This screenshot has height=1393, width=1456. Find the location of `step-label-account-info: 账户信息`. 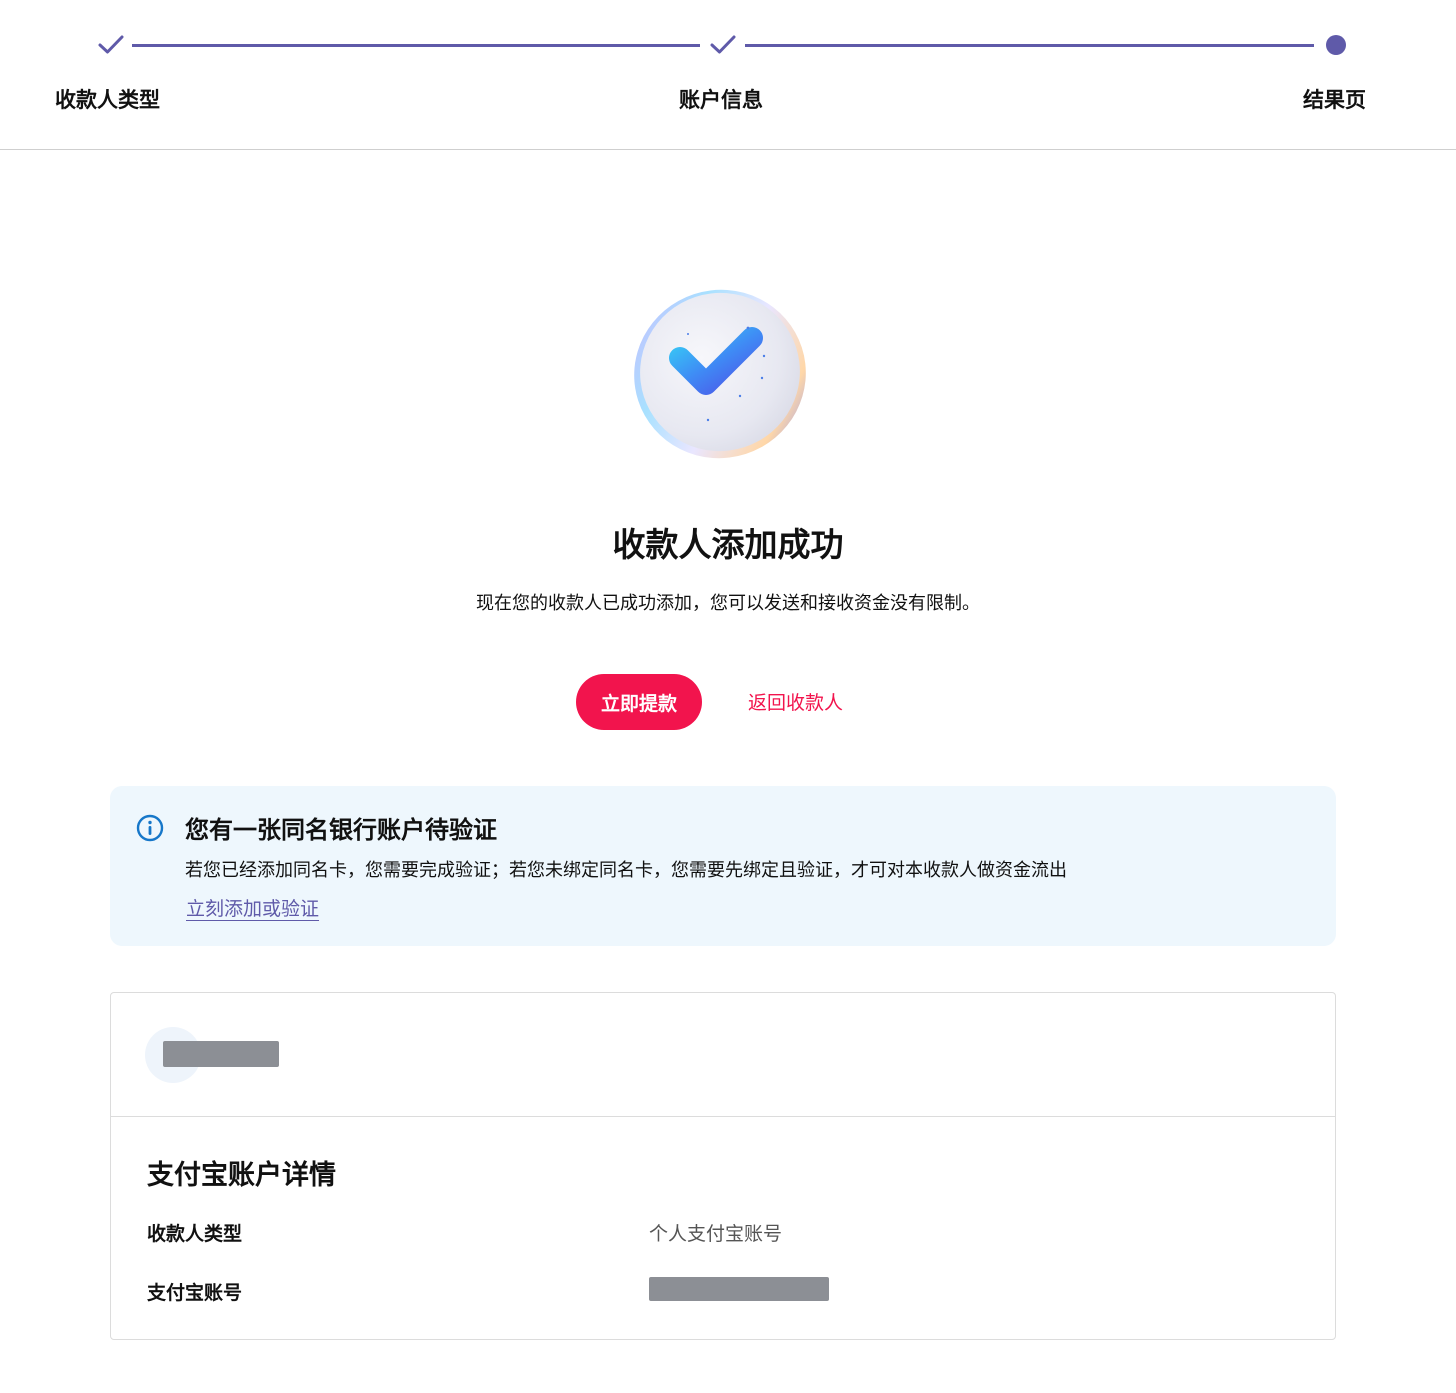

step-label-account-info: 账户信息 is located at coordinates (721, 100).